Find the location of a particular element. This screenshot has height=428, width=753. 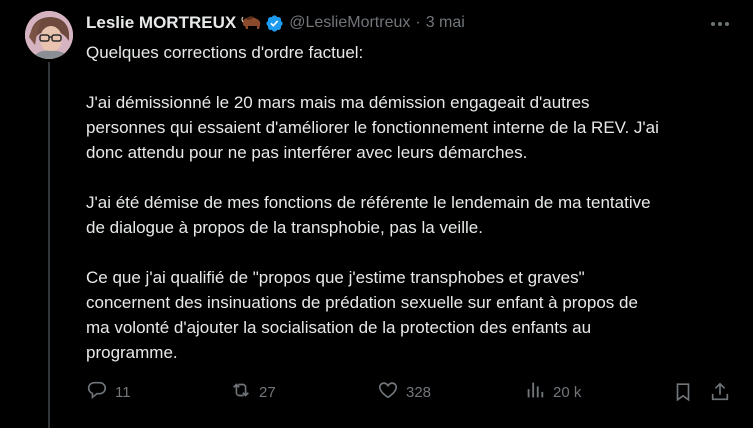

bookmark-icon is located at coordinates (683, 392).